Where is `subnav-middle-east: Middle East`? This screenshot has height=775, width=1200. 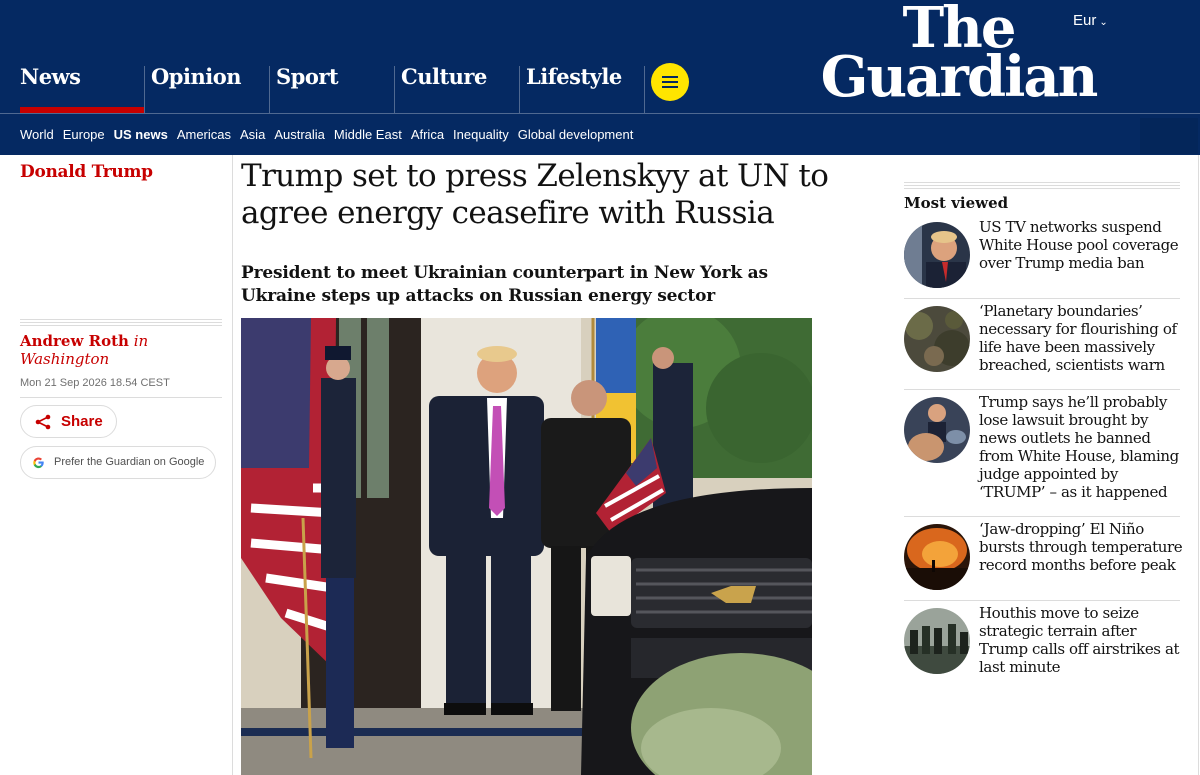
subnav-middle-east: Middle East is located at coordinates (368, 134).